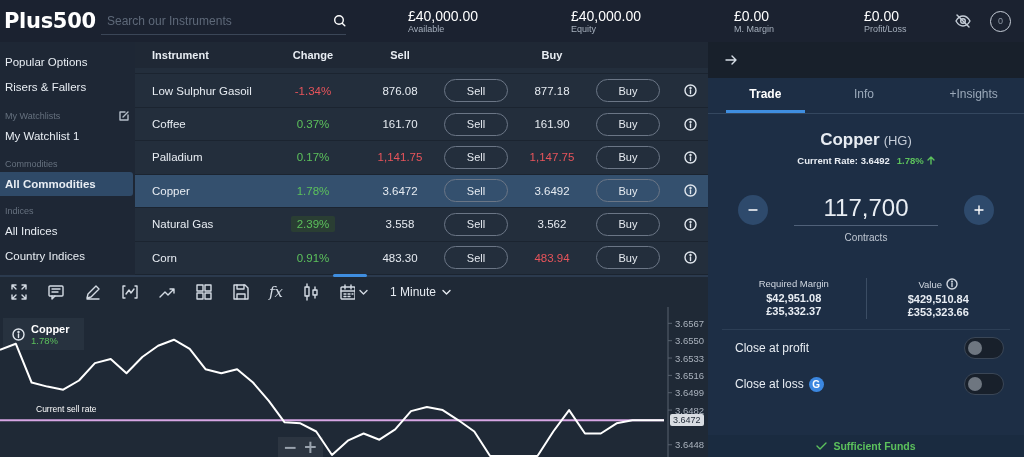  Describe the element at coordinates (687, 420) in the screenshot. I see `price-tag: 3.6472` at that location.